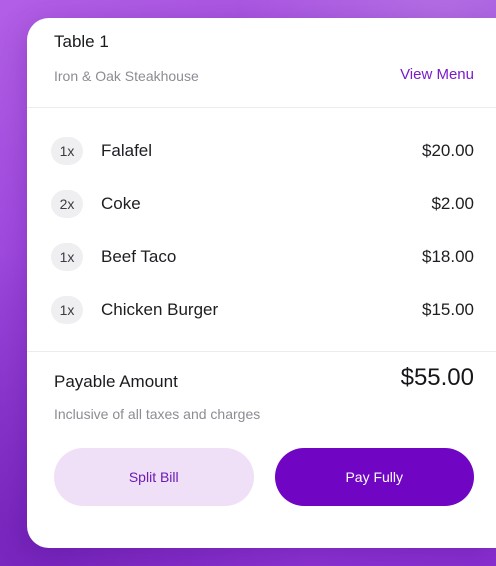 Image resolution: width=496 pixels, height=566 pixels. Describe the element at coordinates (157, 414) in the screenshot. I see `tax-note: Inclusive of all taxes and charges` at that location.